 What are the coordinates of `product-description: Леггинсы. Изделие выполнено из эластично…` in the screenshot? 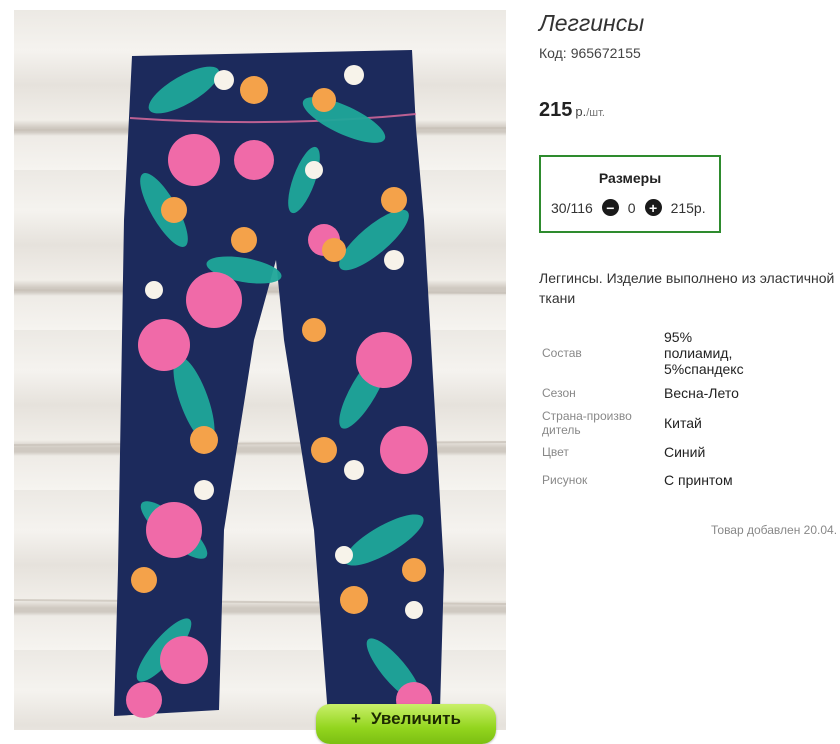 It's located at (687, 288).